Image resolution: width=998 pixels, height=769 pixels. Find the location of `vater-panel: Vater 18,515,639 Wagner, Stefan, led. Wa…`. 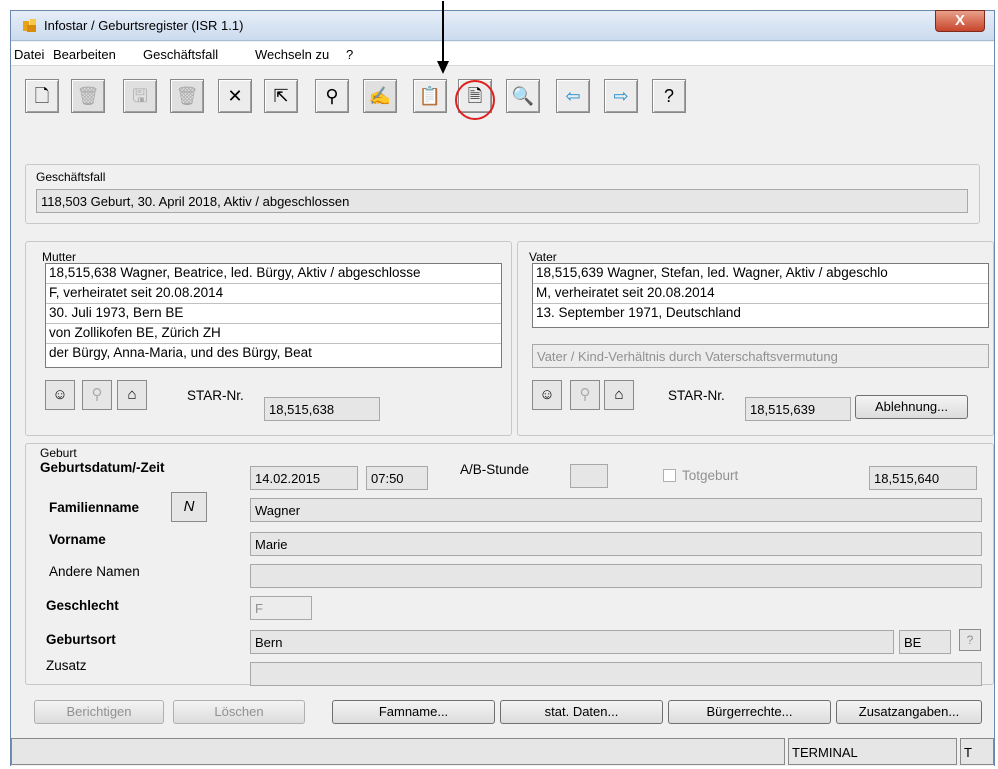

vater-panel: Vater 18,515,639 Wagner, Stefan, led. Wa… is located at coordinates (755, 338).